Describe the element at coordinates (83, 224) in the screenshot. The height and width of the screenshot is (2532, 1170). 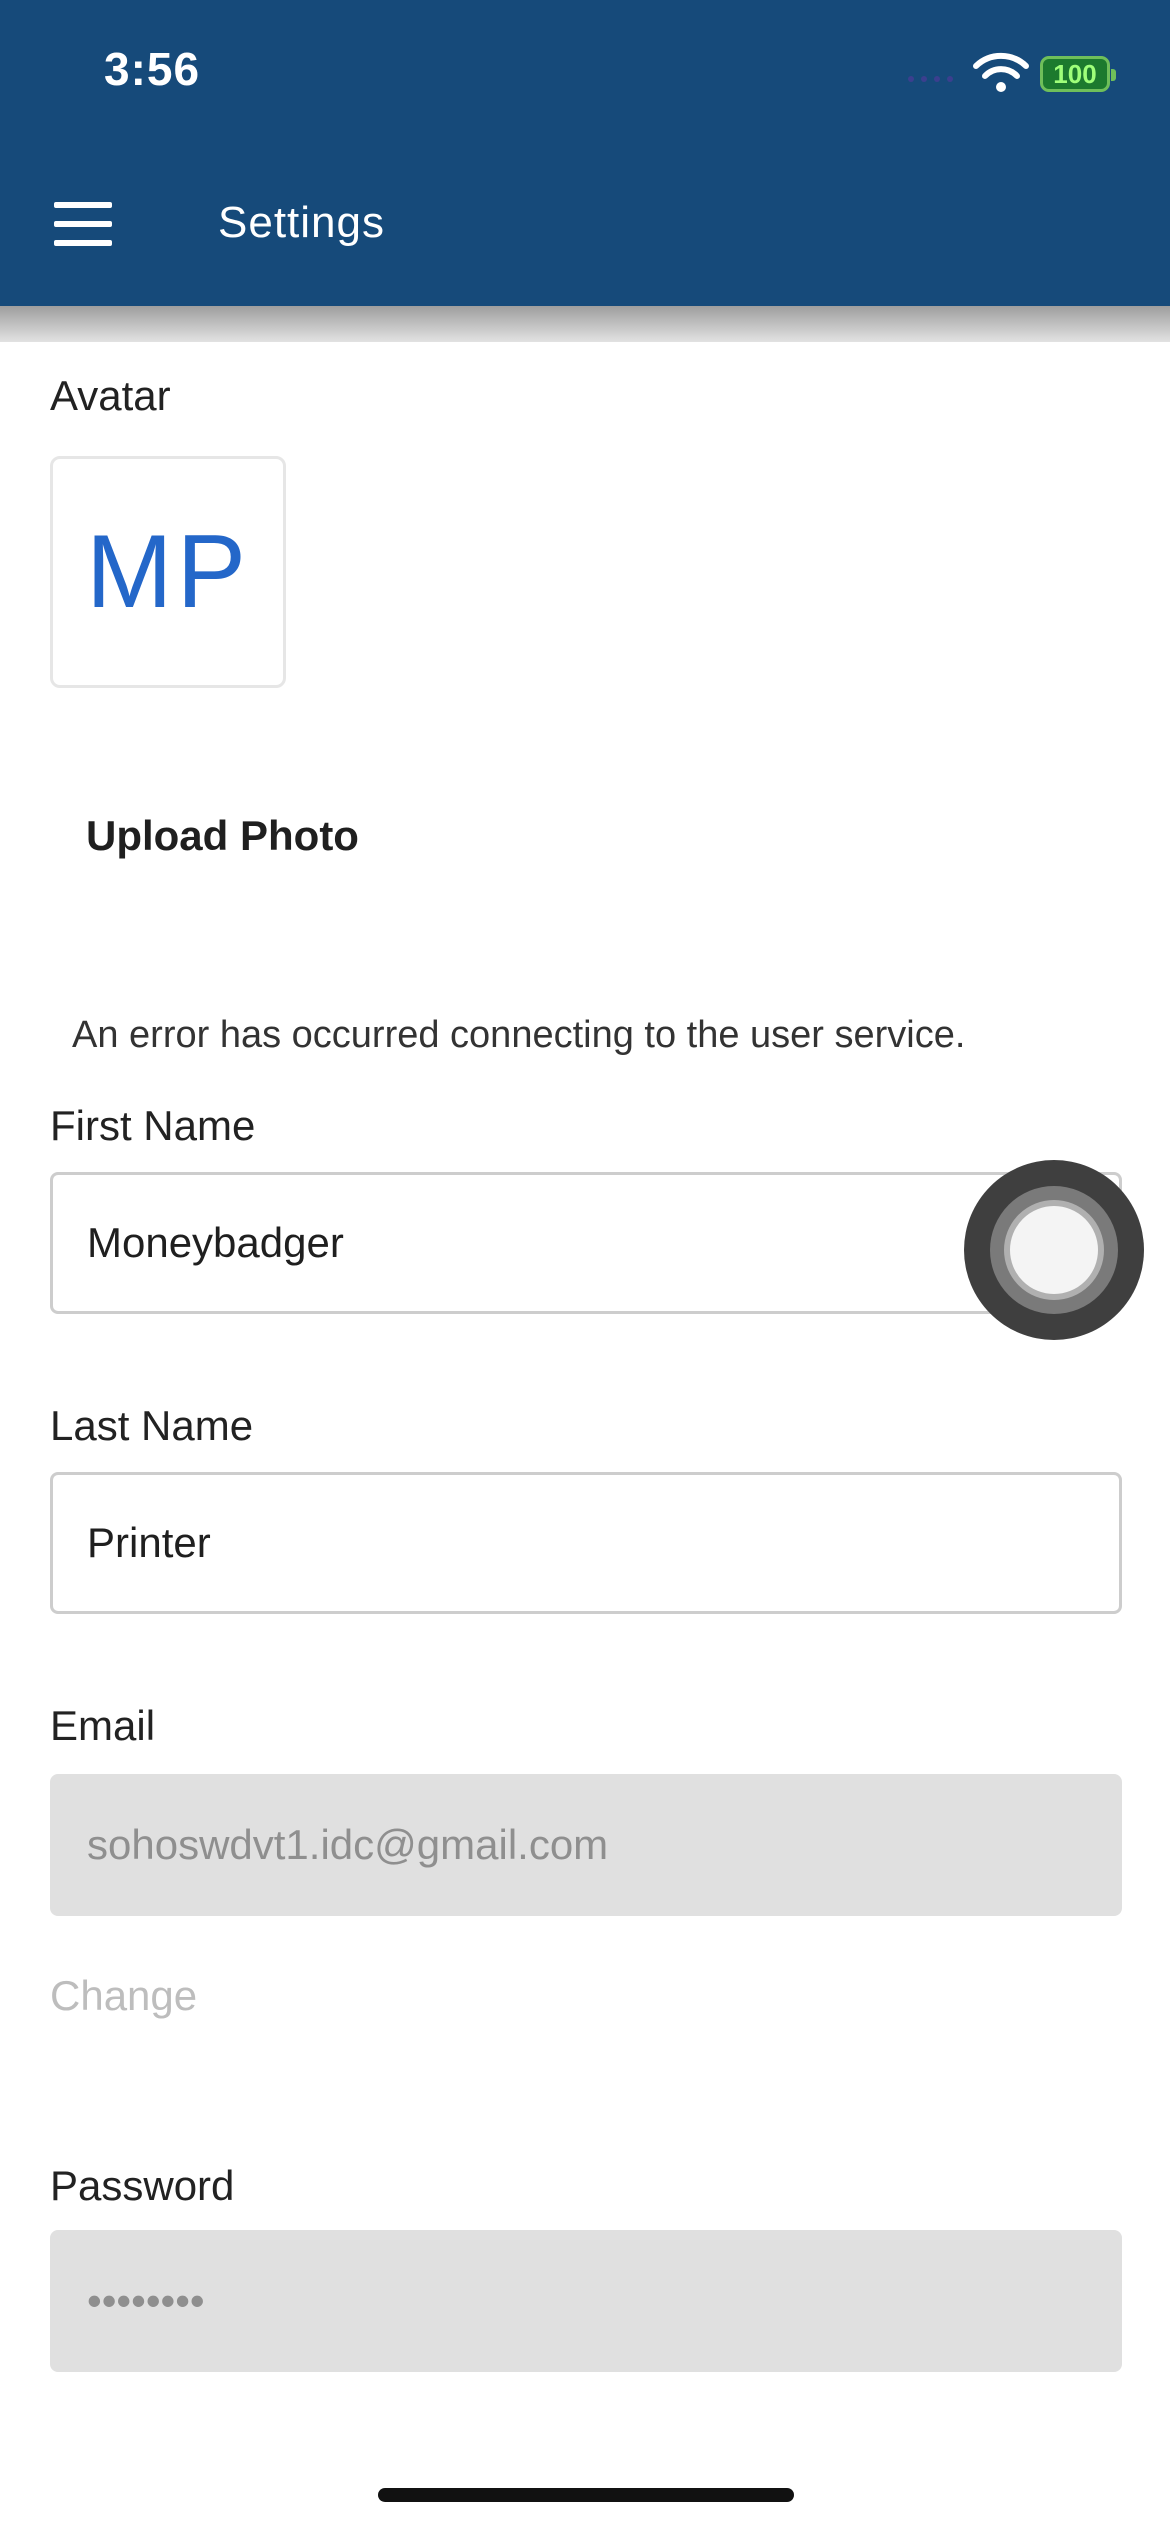
I see `hamburger-menu-icon` at that location.